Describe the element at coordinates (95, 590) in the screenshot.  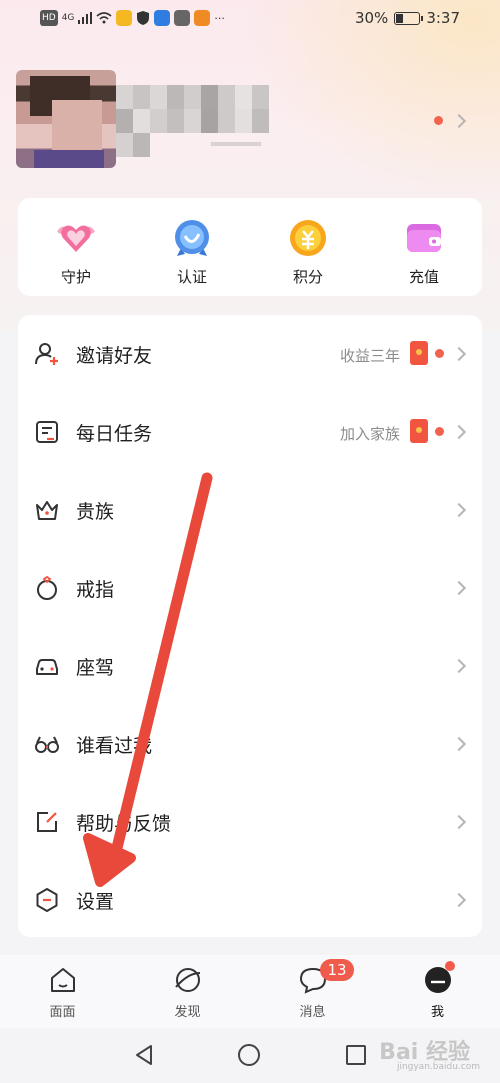
I see `menu-item-label: 戒指` at that location.